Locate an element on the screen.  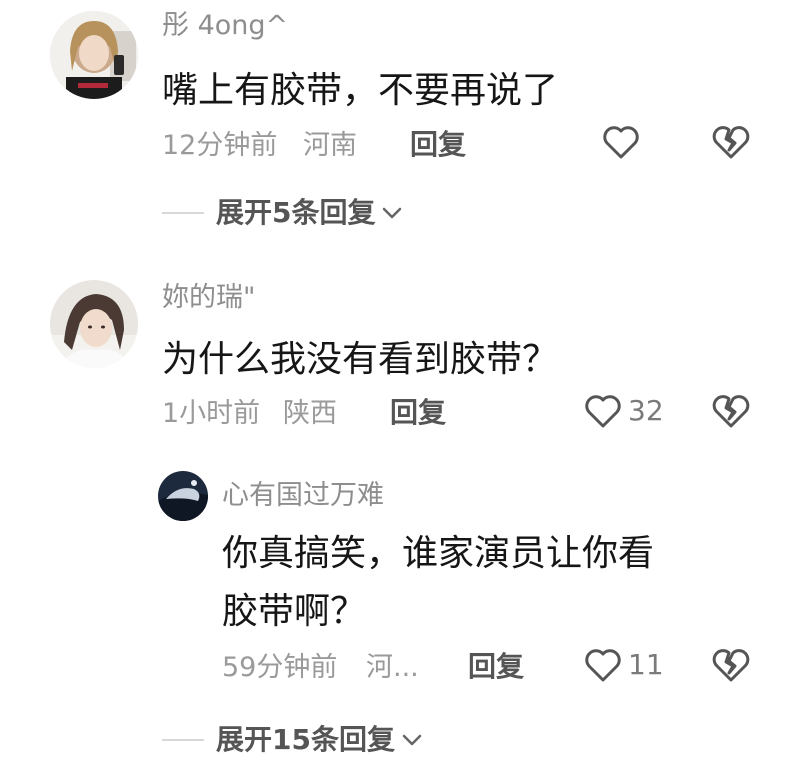
expand-replies-button: 展开15条回复 is located at coordinates (292, 740).